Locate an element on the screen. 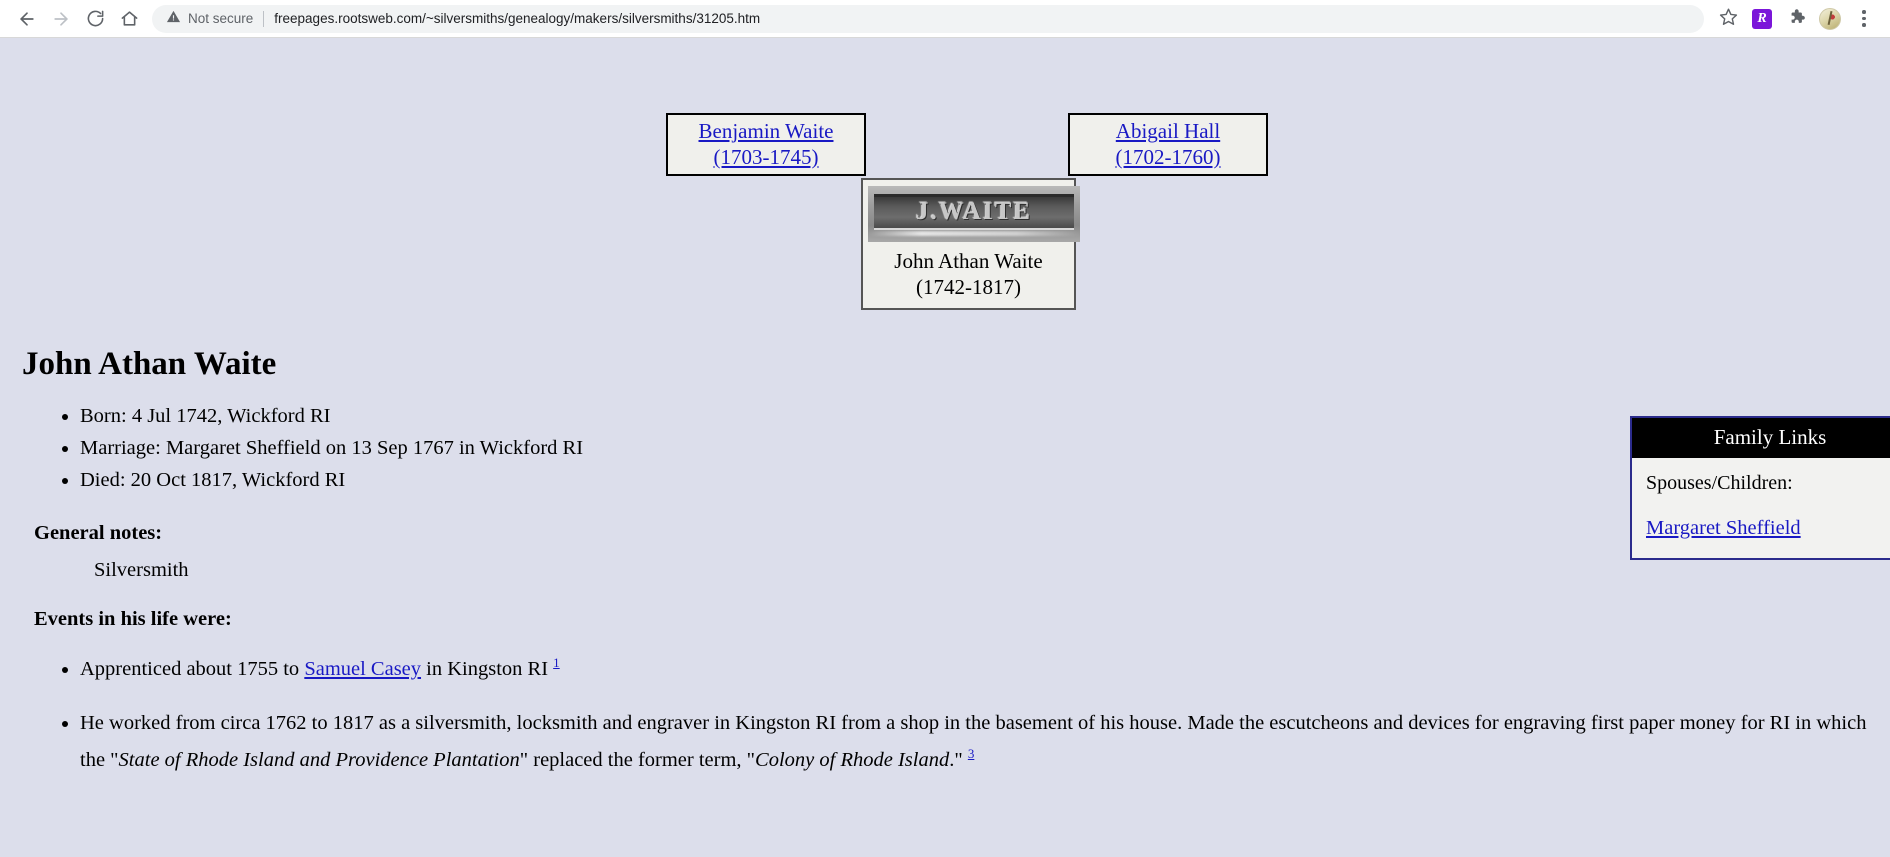 Image resolution: width=1890 pixels, height=857 pixels. letter-r-extension-icon: R is located at coordinates (1762, 18).